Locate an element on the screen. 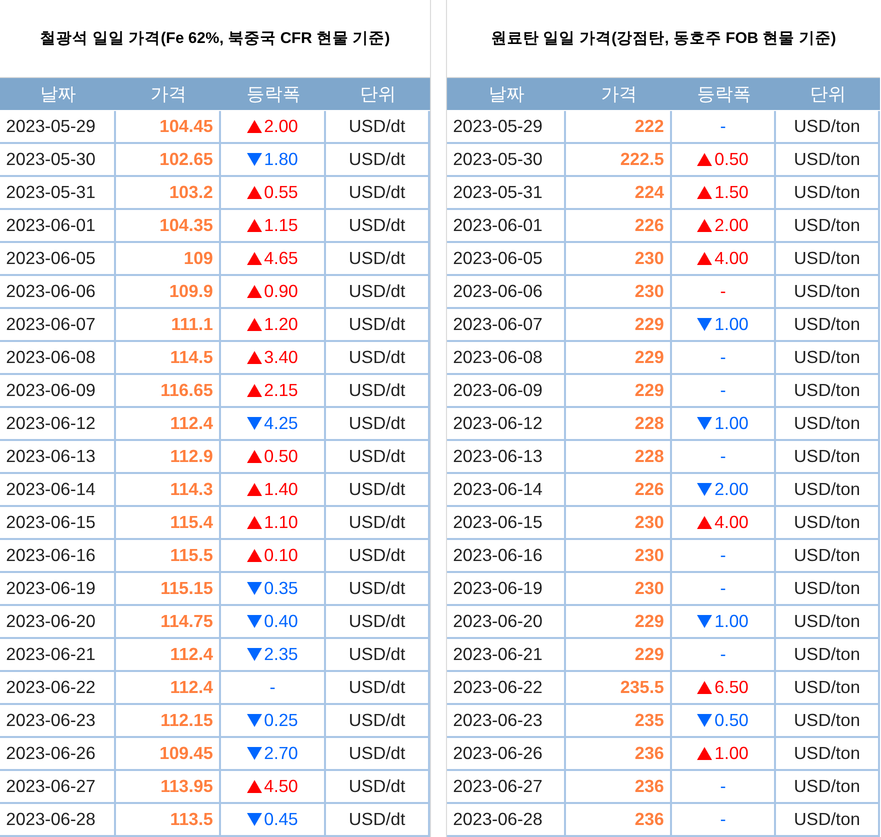 This screenshot has height=837, width=881. price-cell: 235.5 is located at coordinates (619, 688).